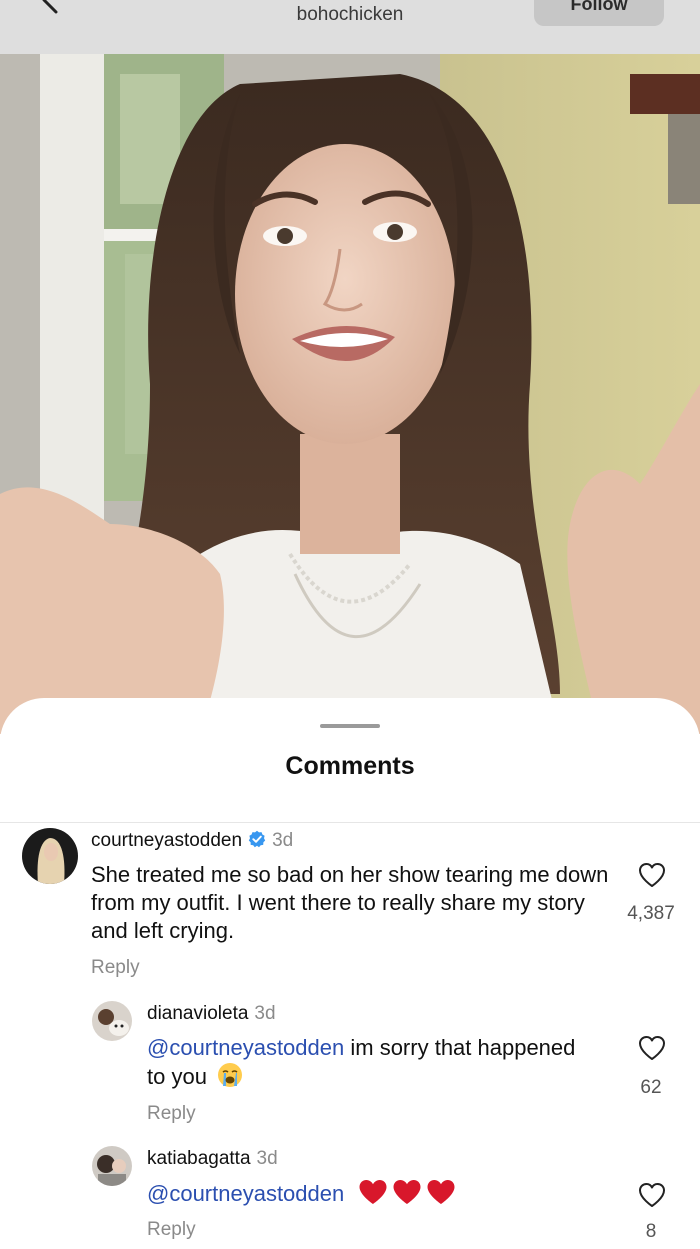  What do you see at coordinates (257, 842) in the screenshot?
I see `verified-badge-icon` at bounding box center [257, 842].